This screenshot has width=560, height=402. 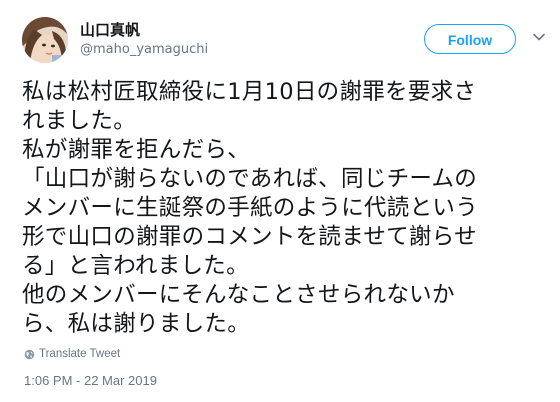 I want to click on tweet-text-line: ら、私は謝りました。, so click(x=136, y=324).